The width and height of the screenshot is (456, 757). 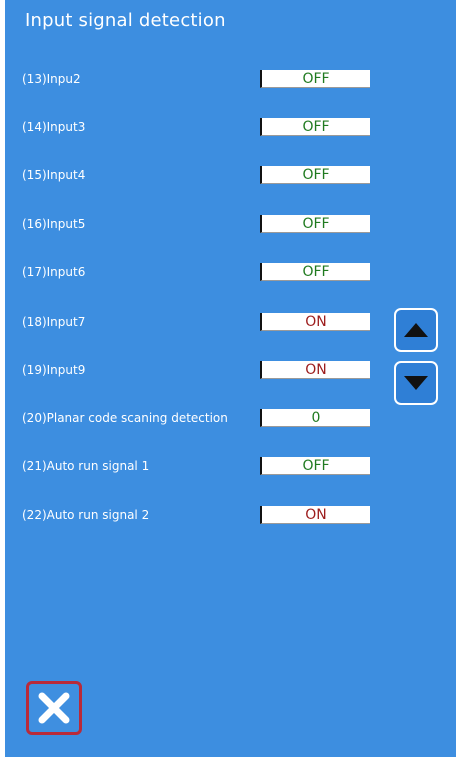 I want to click on signal-label: (16)Input5, so click(x=54, y=224).